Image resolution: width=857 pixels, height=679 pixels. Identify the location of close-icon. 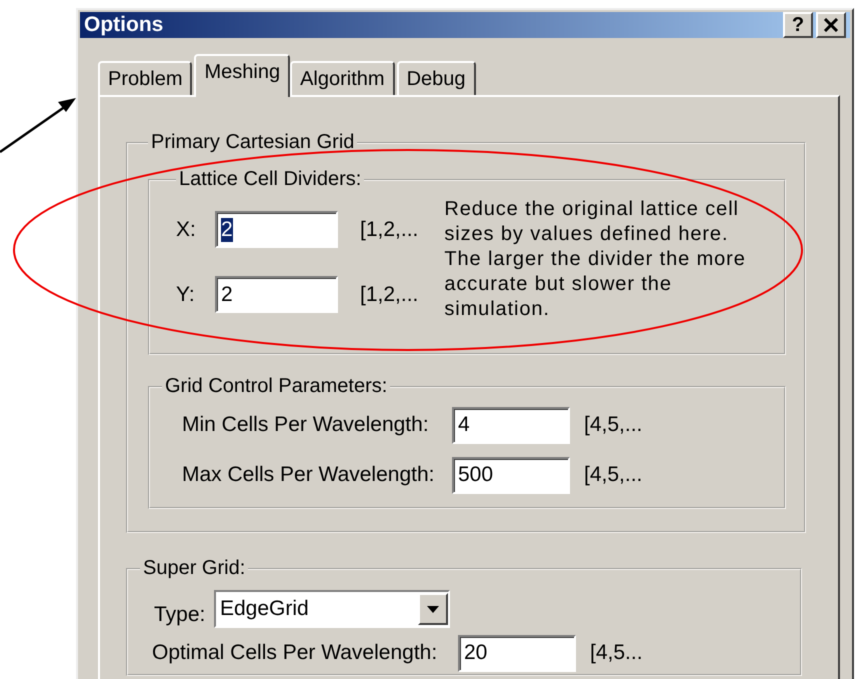
(831, 25).